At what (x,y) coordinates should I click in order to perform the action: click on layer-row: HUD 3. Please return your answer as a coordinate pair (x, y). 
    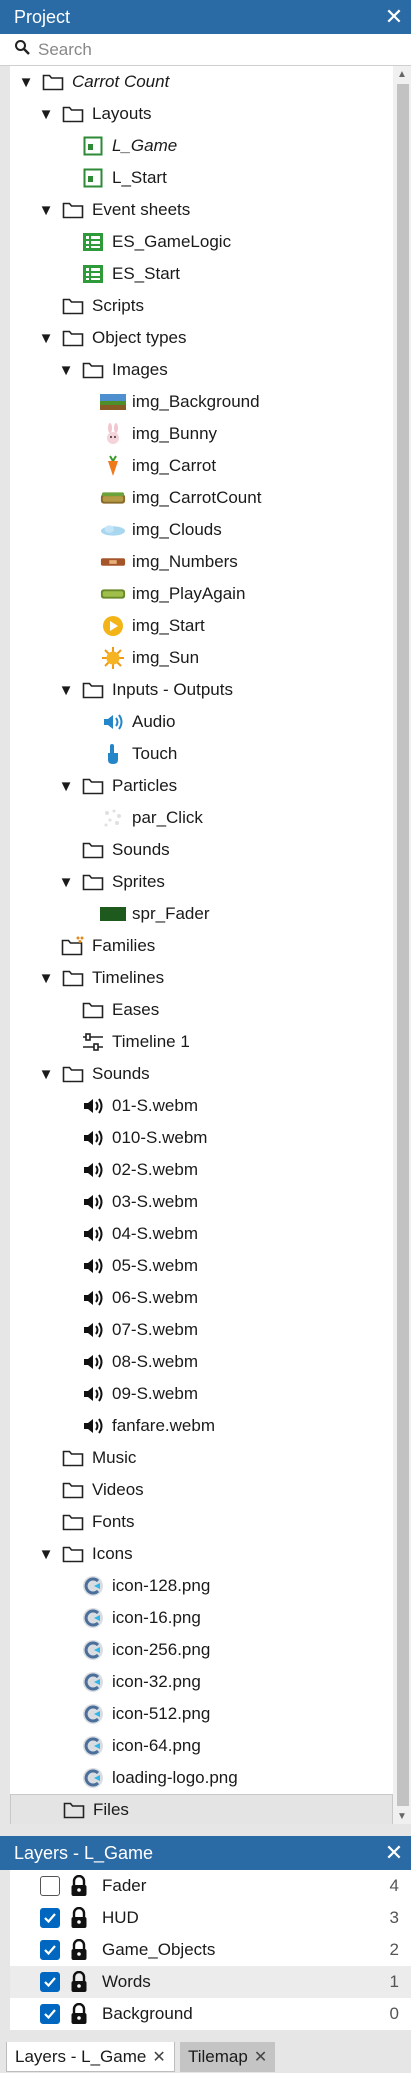
    Looking at the image, I should click on (210, 1918).